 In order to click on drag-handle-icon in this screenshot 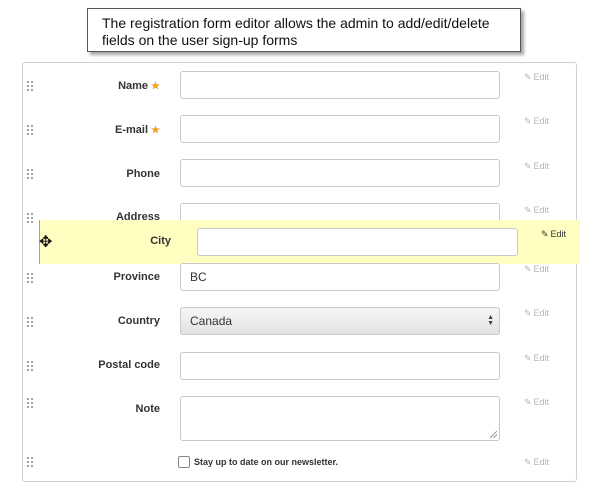, I will do `click(30, 462)`.